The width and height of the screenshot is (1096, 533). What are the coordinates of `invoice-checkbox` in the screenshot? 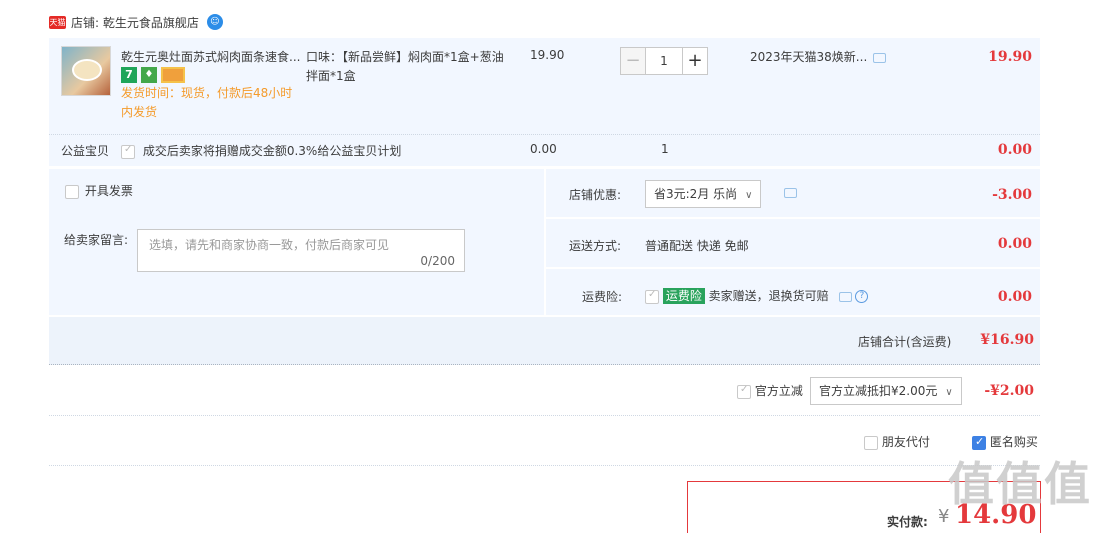 It's located at (72, 191).